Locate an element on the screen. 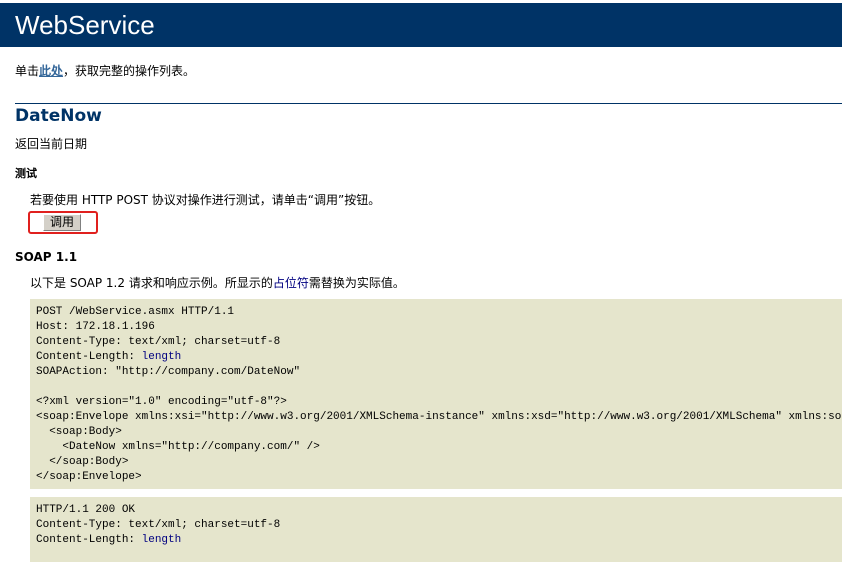 This screenshot has height=562, width=842. operation-description: 返回当前日期 is located at coordinates (51, 144).